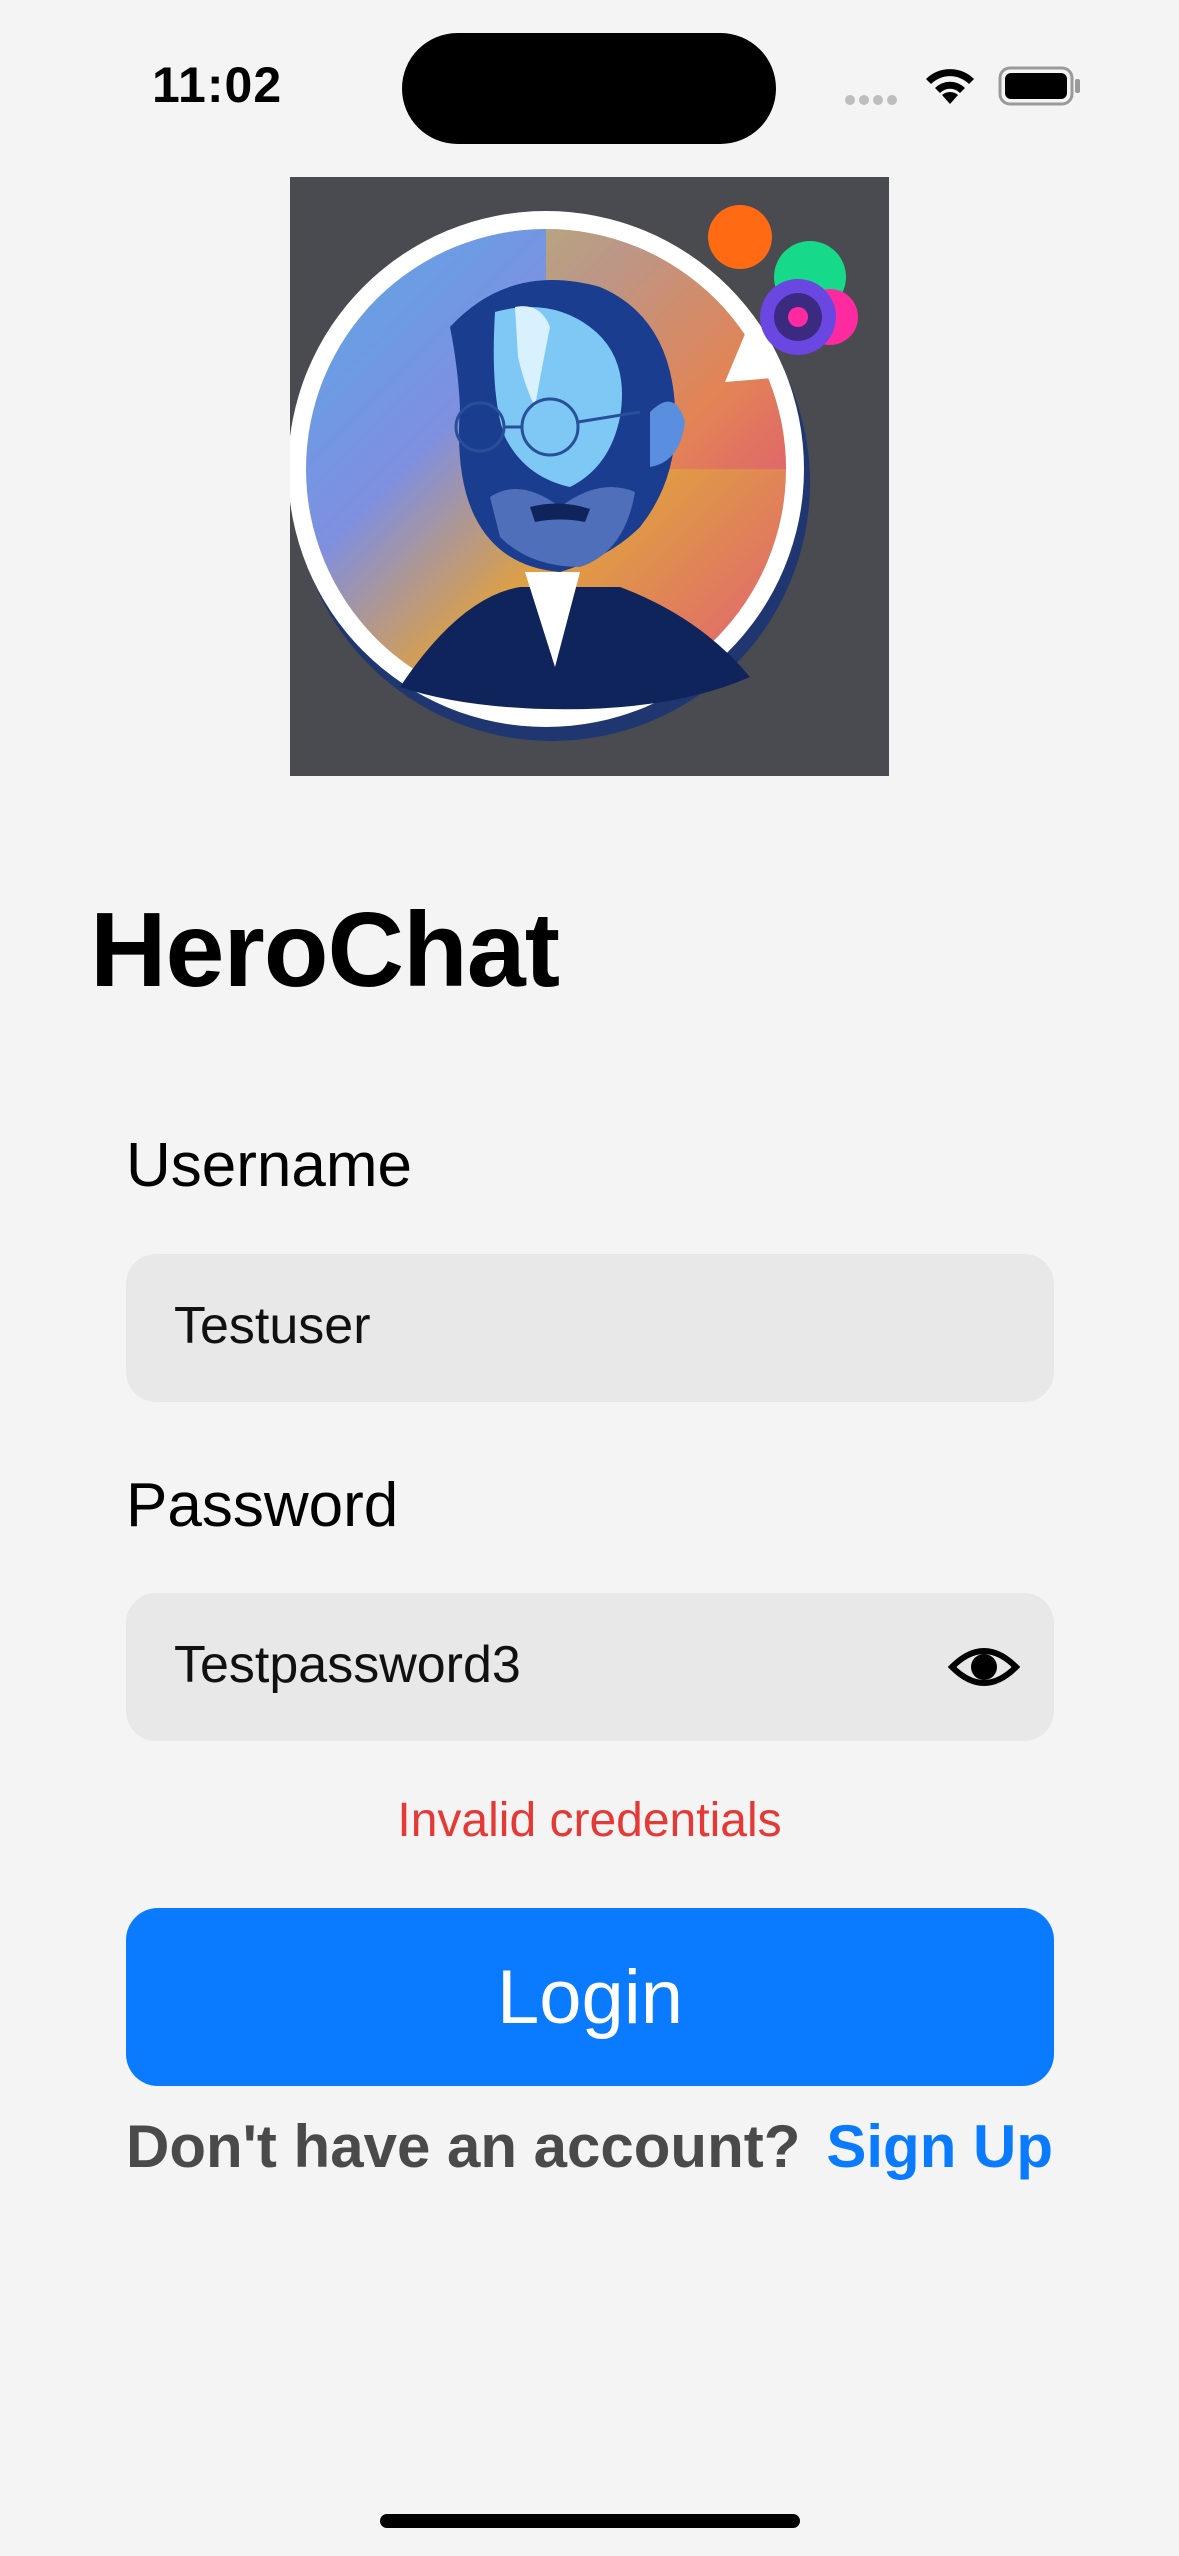  What do you see at coordinates (1039, 86) in the screenshot?
I see `battery-icon` at bounding box center [1039, 86].